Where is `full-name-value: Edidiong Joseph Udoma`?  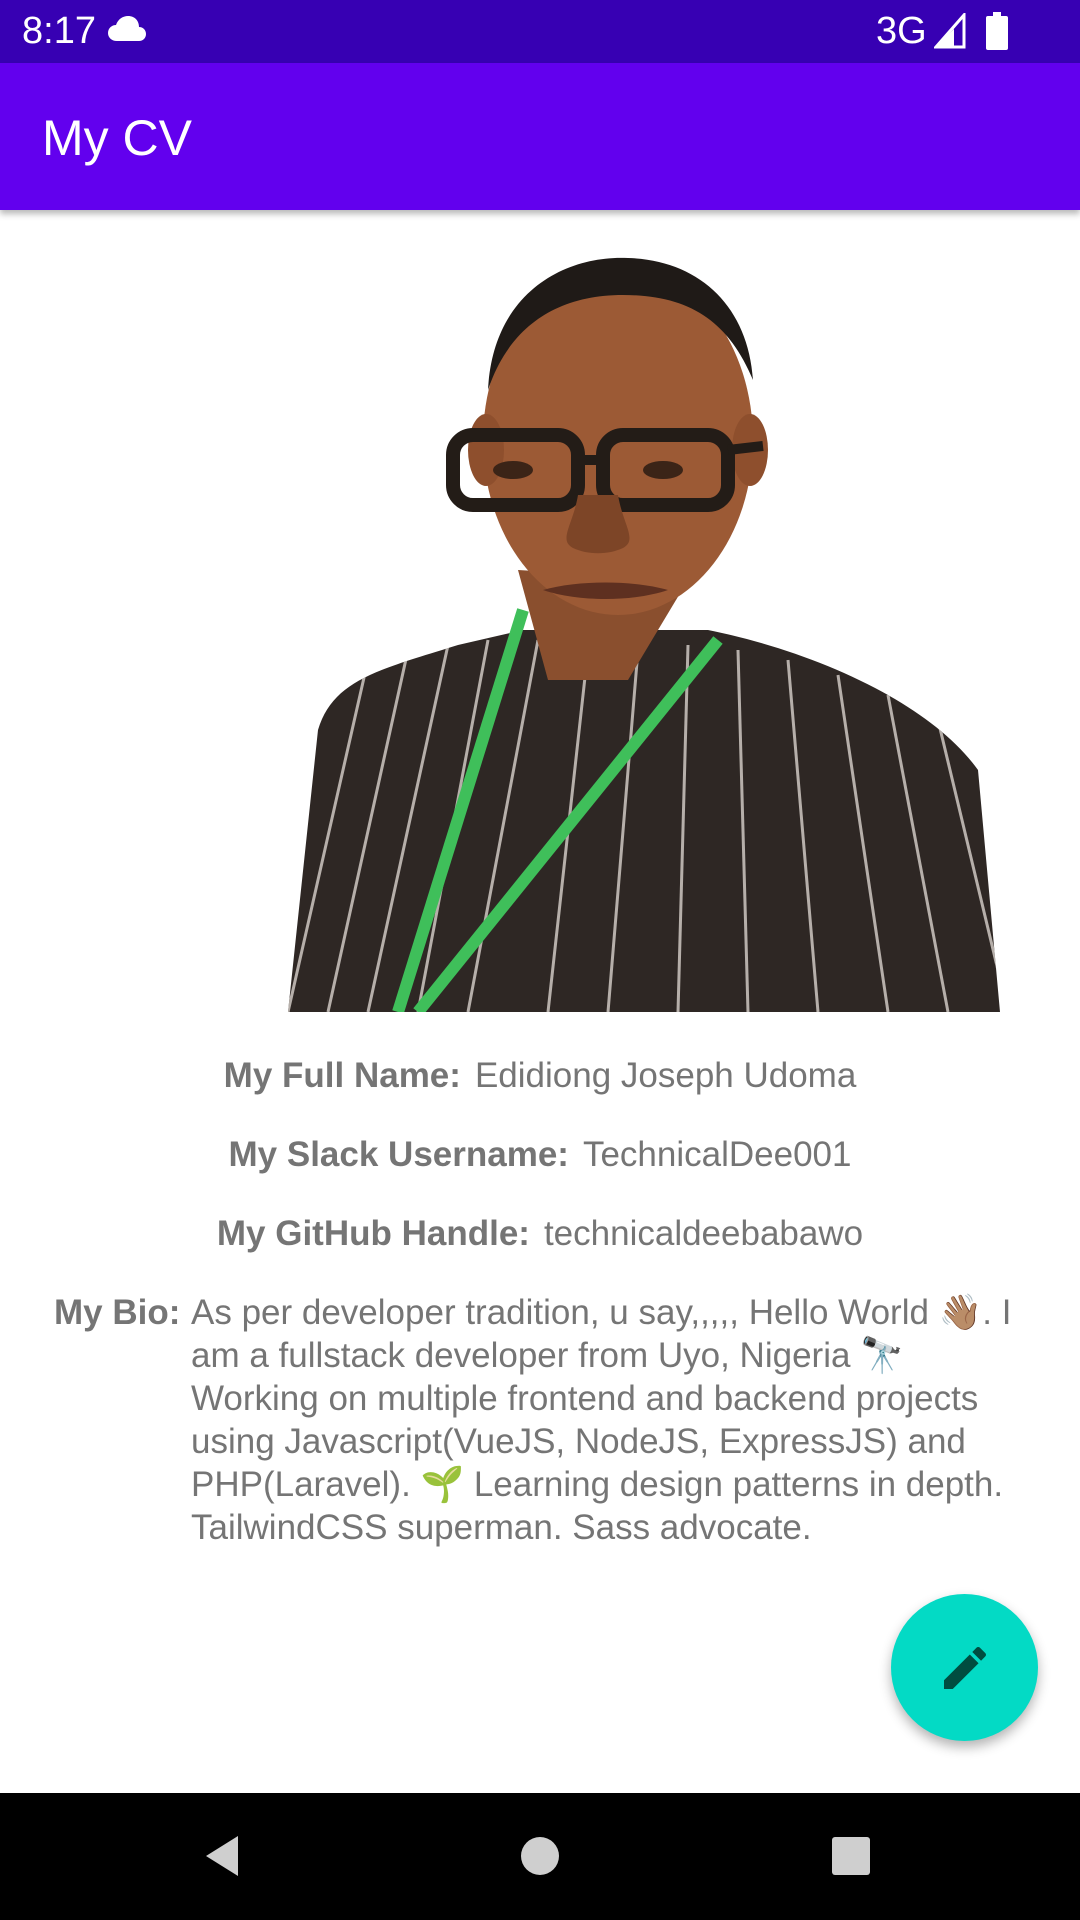 full-name-value: Edidiong Joseph Udoma is located at coordinates (665, 1075).